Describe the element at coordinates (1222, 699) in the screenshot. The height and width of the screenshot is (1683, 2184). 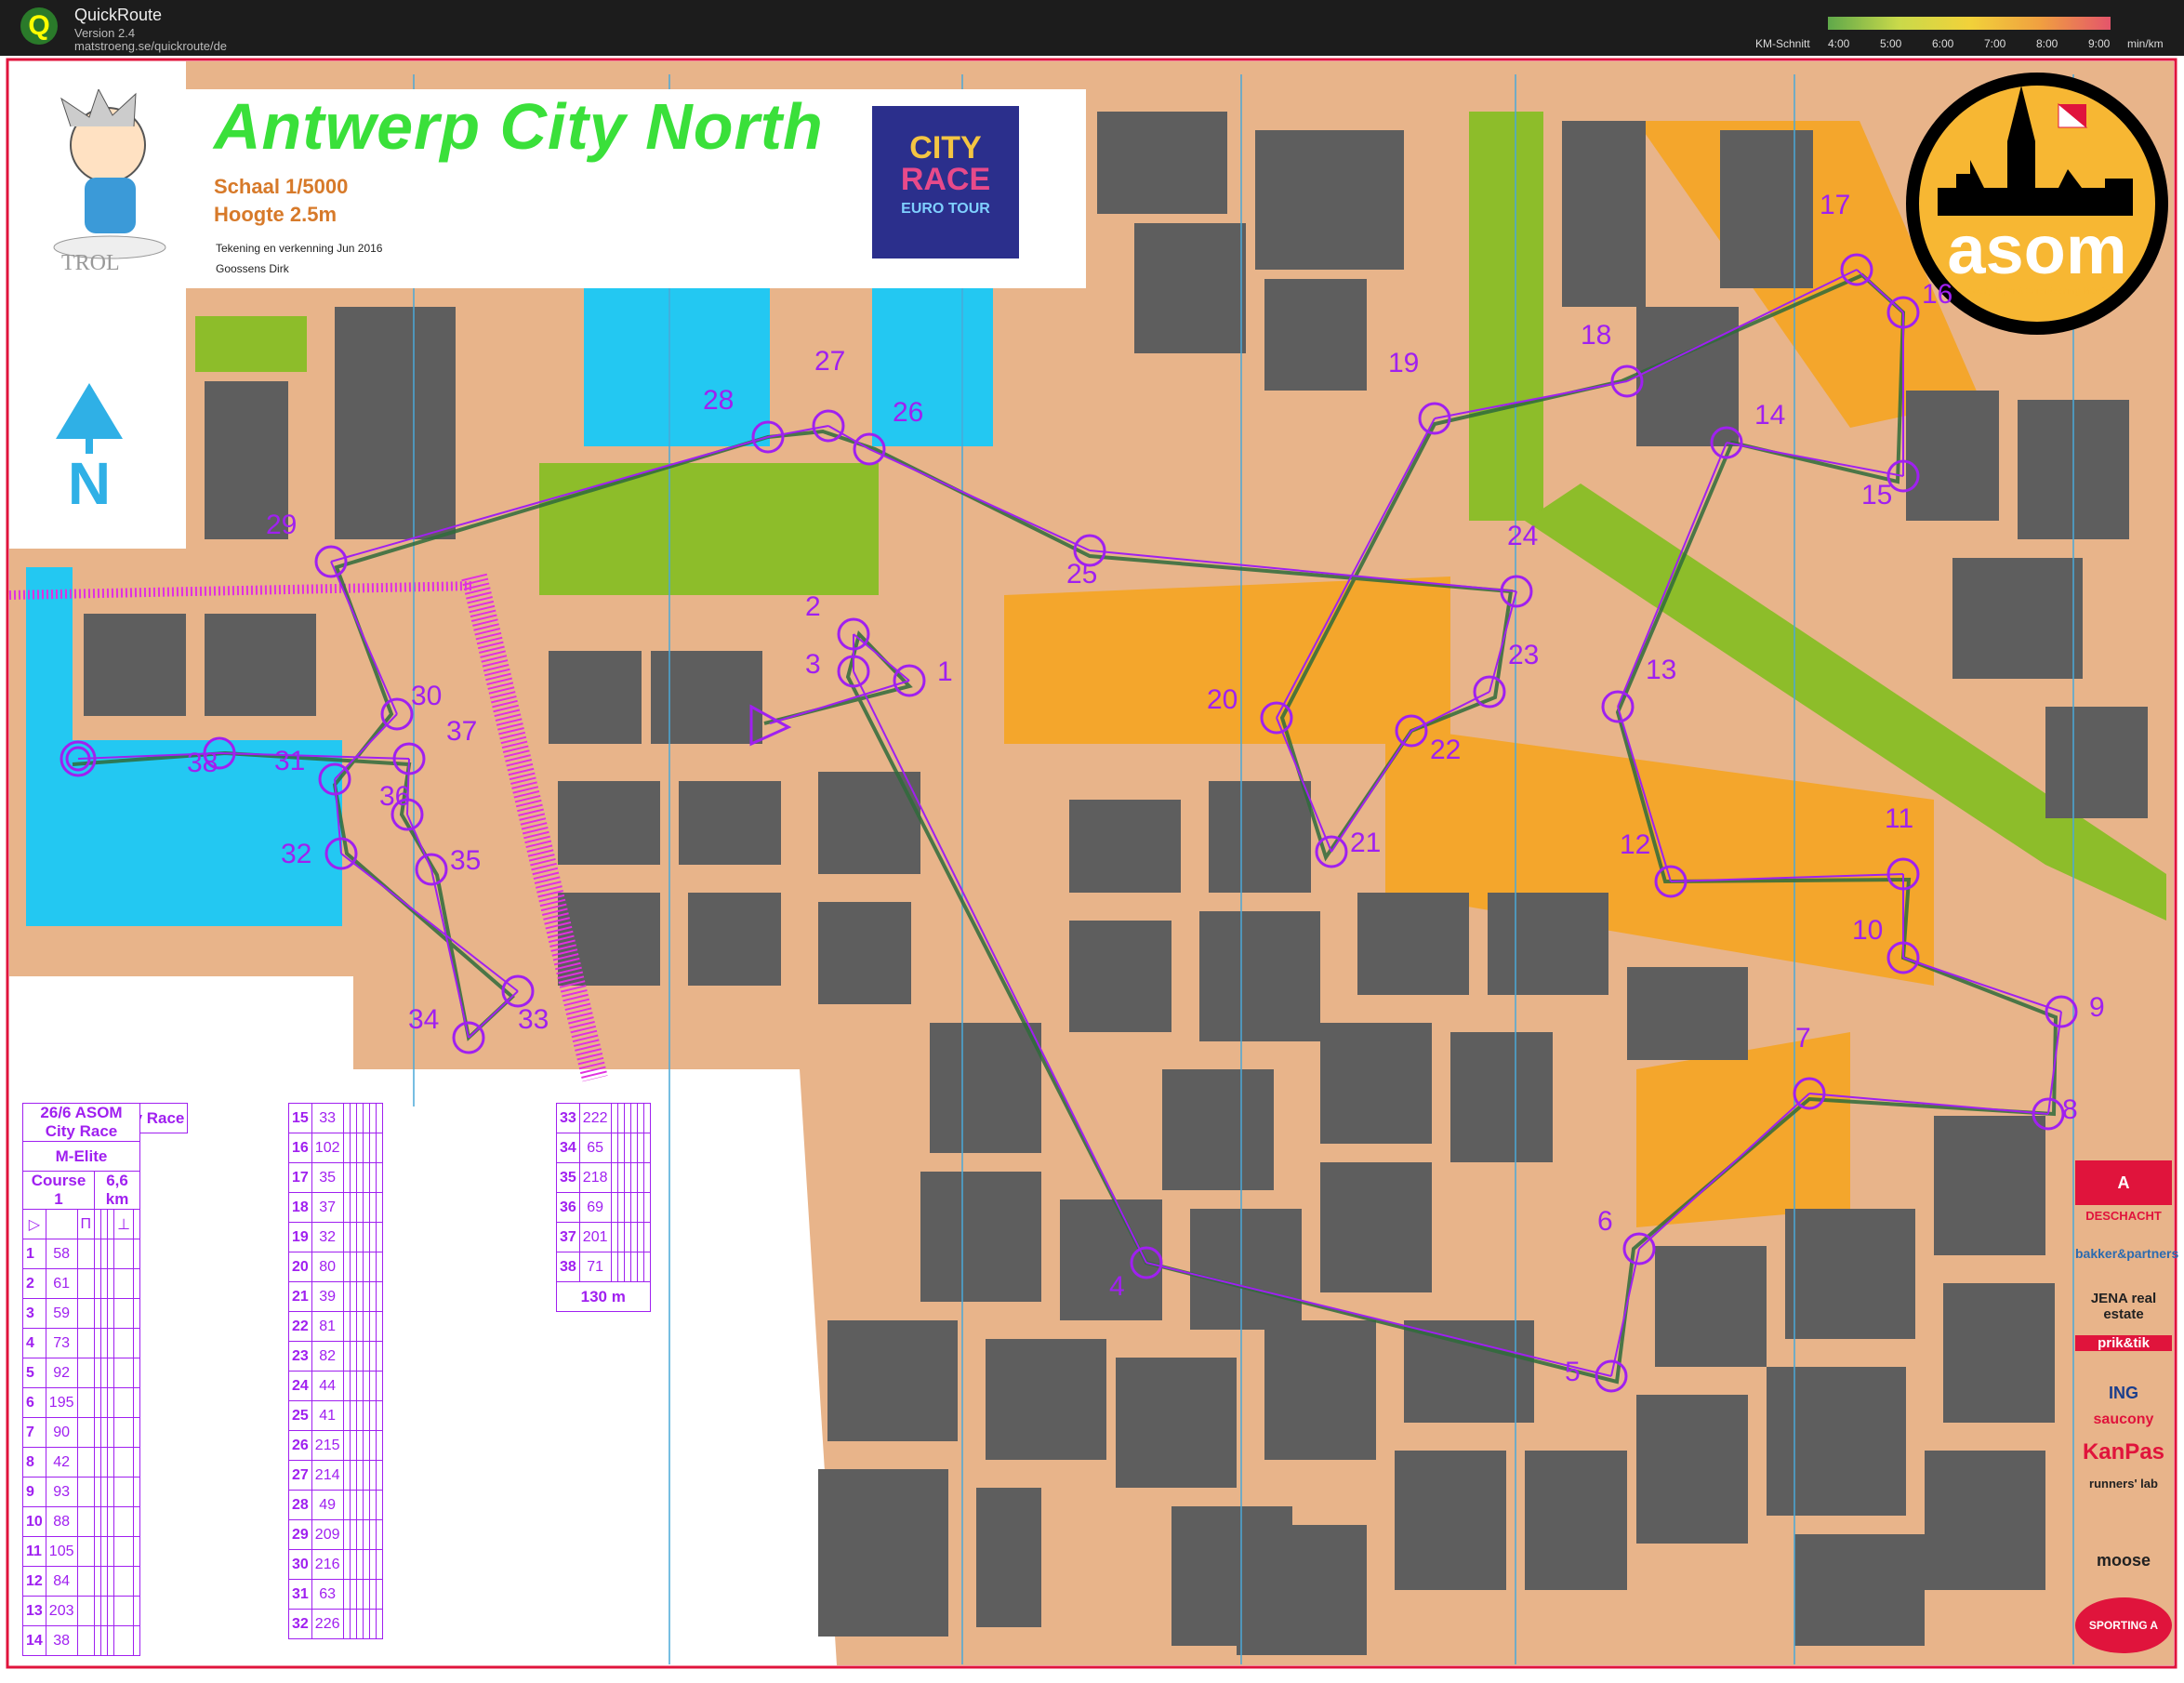
I see `control-number: 20` at that location.